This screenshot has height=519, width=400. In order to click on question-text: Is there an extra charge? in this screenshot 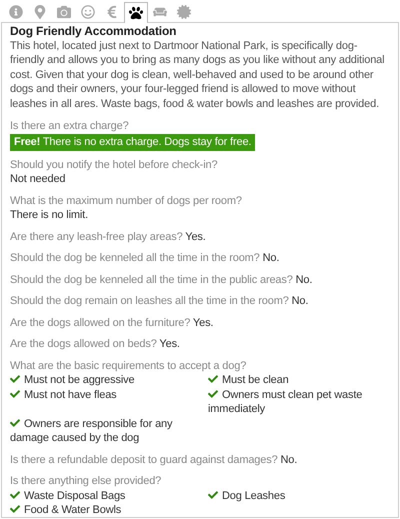, I will do `click(70, 126)`.